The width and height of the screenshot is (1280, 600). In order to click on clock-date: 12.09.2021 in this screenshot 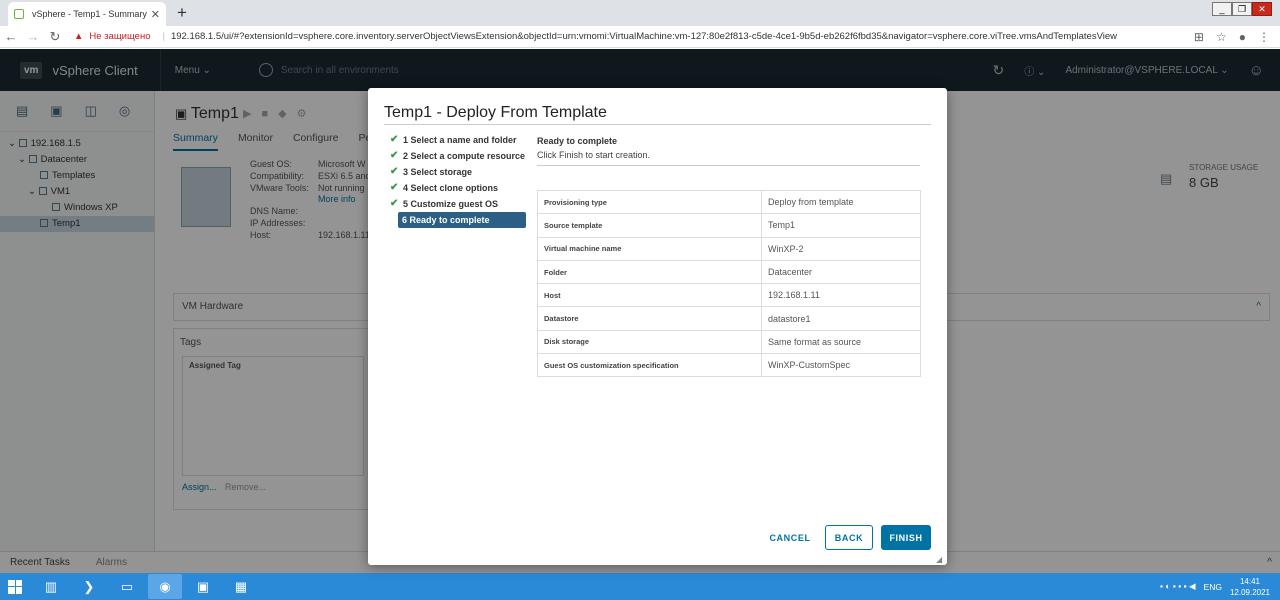, I will do `click(1249, 592)`.